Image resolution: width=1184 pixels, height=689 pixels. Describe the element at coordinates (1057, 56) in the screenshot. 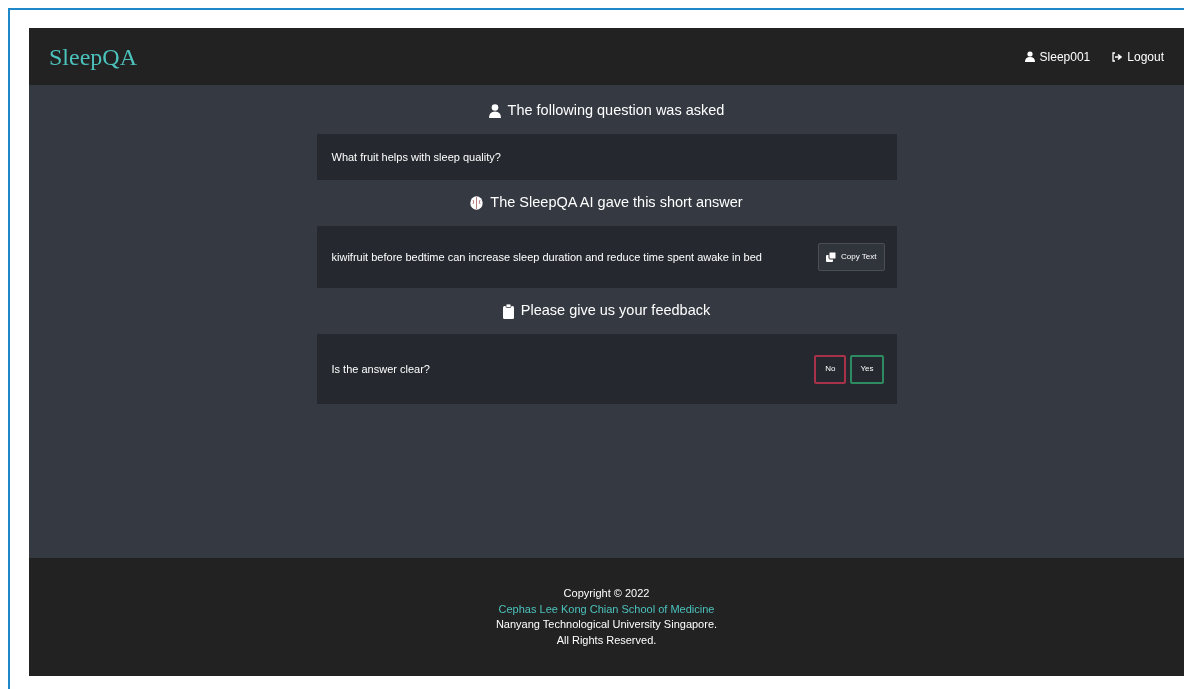

I see `user-link: Sleep001` at that location.